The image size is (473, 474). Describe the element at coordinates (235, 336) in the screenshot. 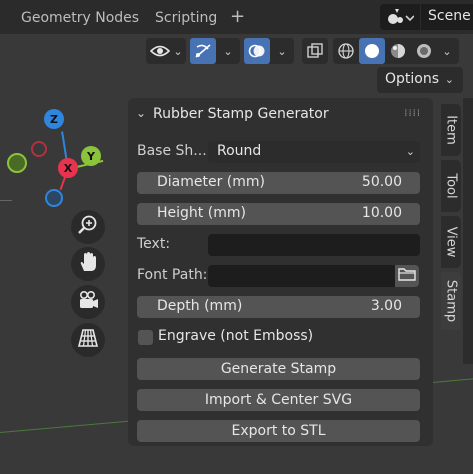

I see `engrave-label: Engrave (not Emboss)` at that location.